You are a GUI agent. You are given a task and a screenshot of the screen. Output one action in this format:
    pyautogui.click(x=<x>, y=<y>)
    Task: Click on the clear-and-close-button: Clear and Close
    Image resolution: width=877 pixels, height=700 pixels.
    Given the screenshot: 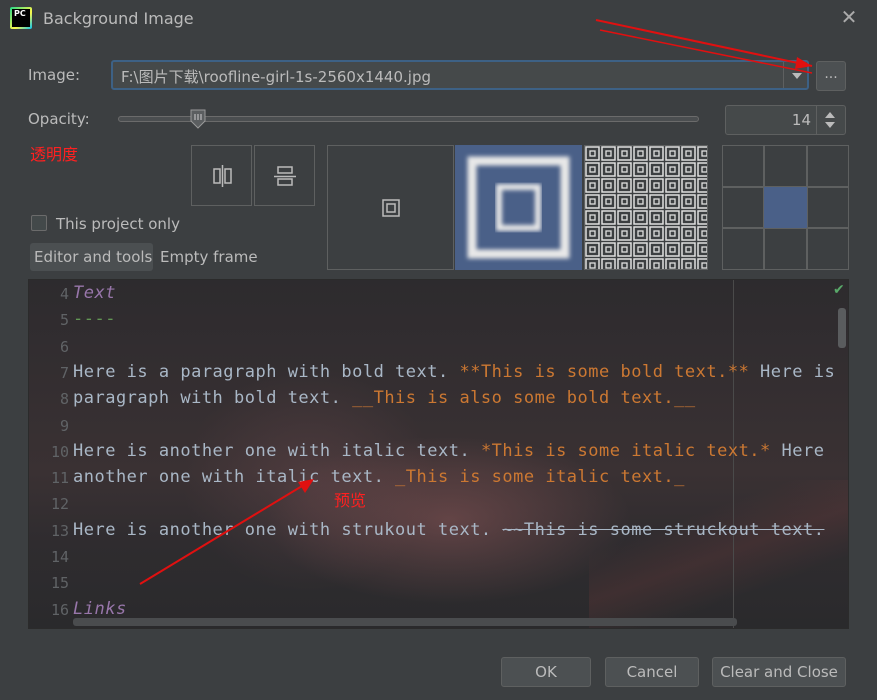 What is the action you would take?
    pyautogui.click(x=779, y=672)
    